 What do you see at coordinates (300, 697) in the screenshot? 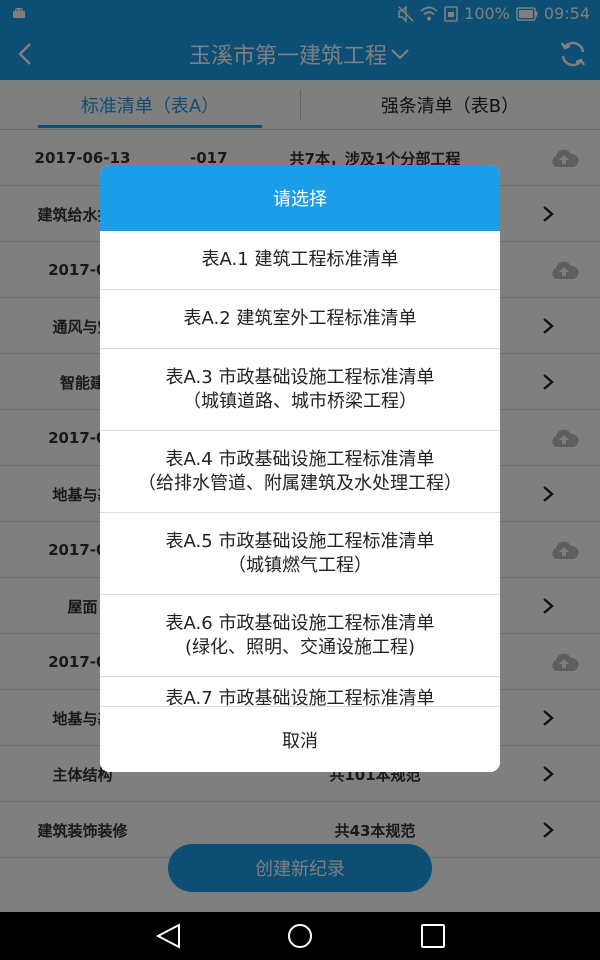
I see `option-line1: 表A.7 市政基础设施工程标准清单` at bounding box center [300, 697].